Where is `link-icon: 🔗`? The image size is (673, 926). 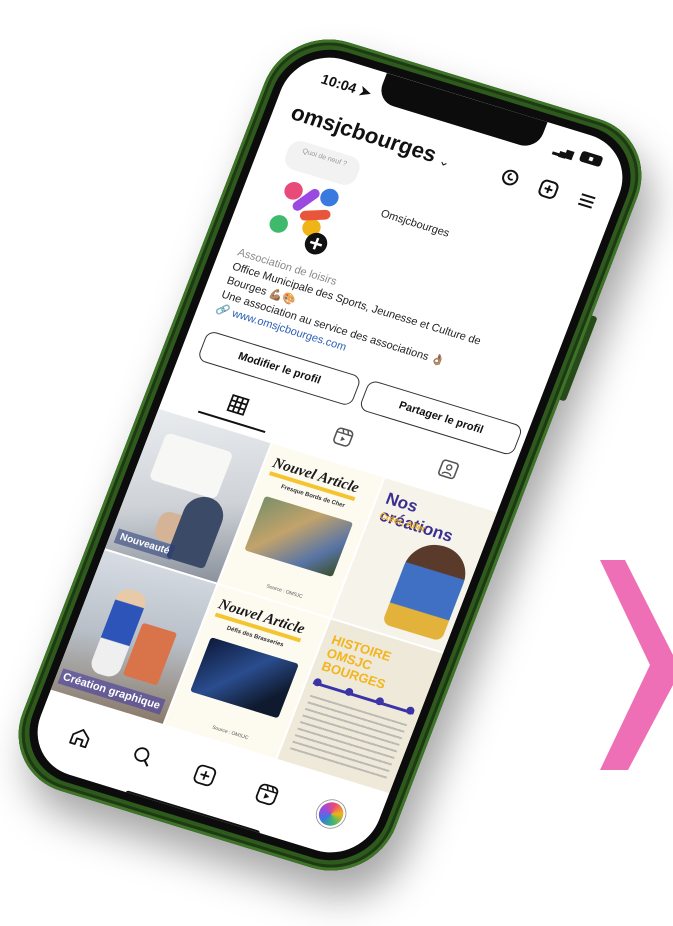 link-icon: 🔗 is located at coordinates (223, 310).